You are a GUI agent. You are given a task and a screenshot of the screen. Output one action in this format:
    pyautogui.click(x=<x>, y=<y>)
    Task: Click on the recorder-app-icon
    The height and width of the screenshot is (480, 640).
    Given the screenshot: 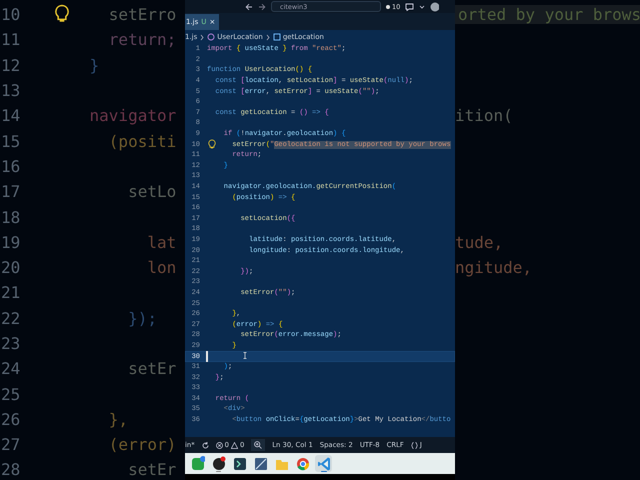 What is the action you would take?
    pyautogui.click(x=219, y=464)
    